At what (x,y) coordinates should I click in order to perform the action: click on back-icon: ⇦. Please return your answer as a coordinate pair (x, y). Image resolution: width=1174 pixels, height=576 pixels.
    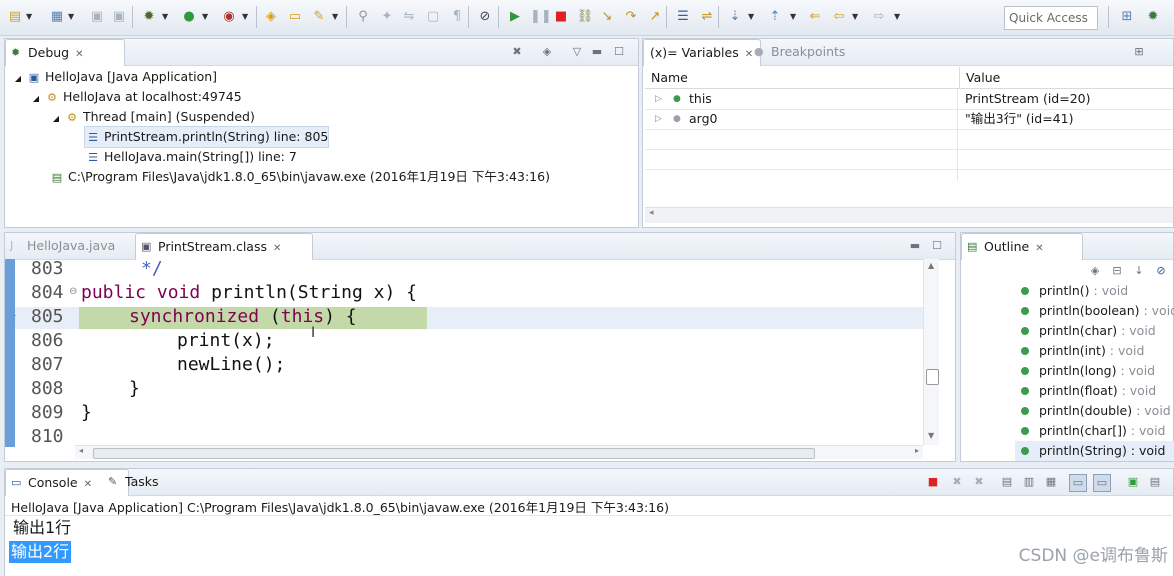
    Looking at the image, I should click on (839, 17).